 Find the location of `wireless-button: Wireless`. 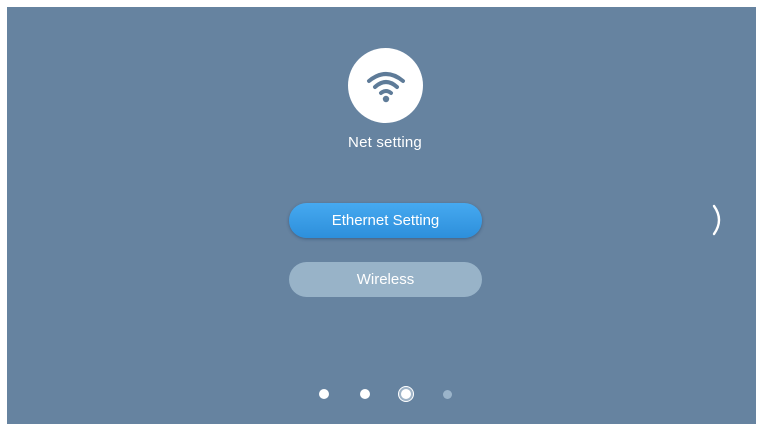

wireless-button: Wireless is located at coordinates (385, 279).